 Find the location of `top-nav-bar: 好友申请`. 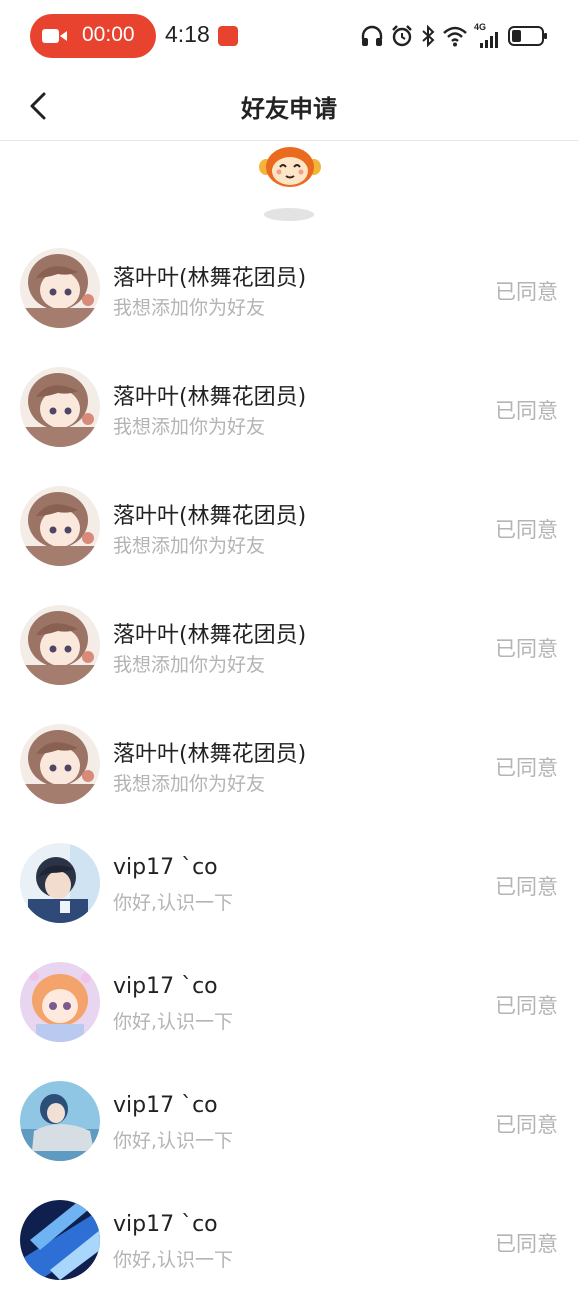

top-nav-bar: 好友申请 is located at coordinates (289, 106).